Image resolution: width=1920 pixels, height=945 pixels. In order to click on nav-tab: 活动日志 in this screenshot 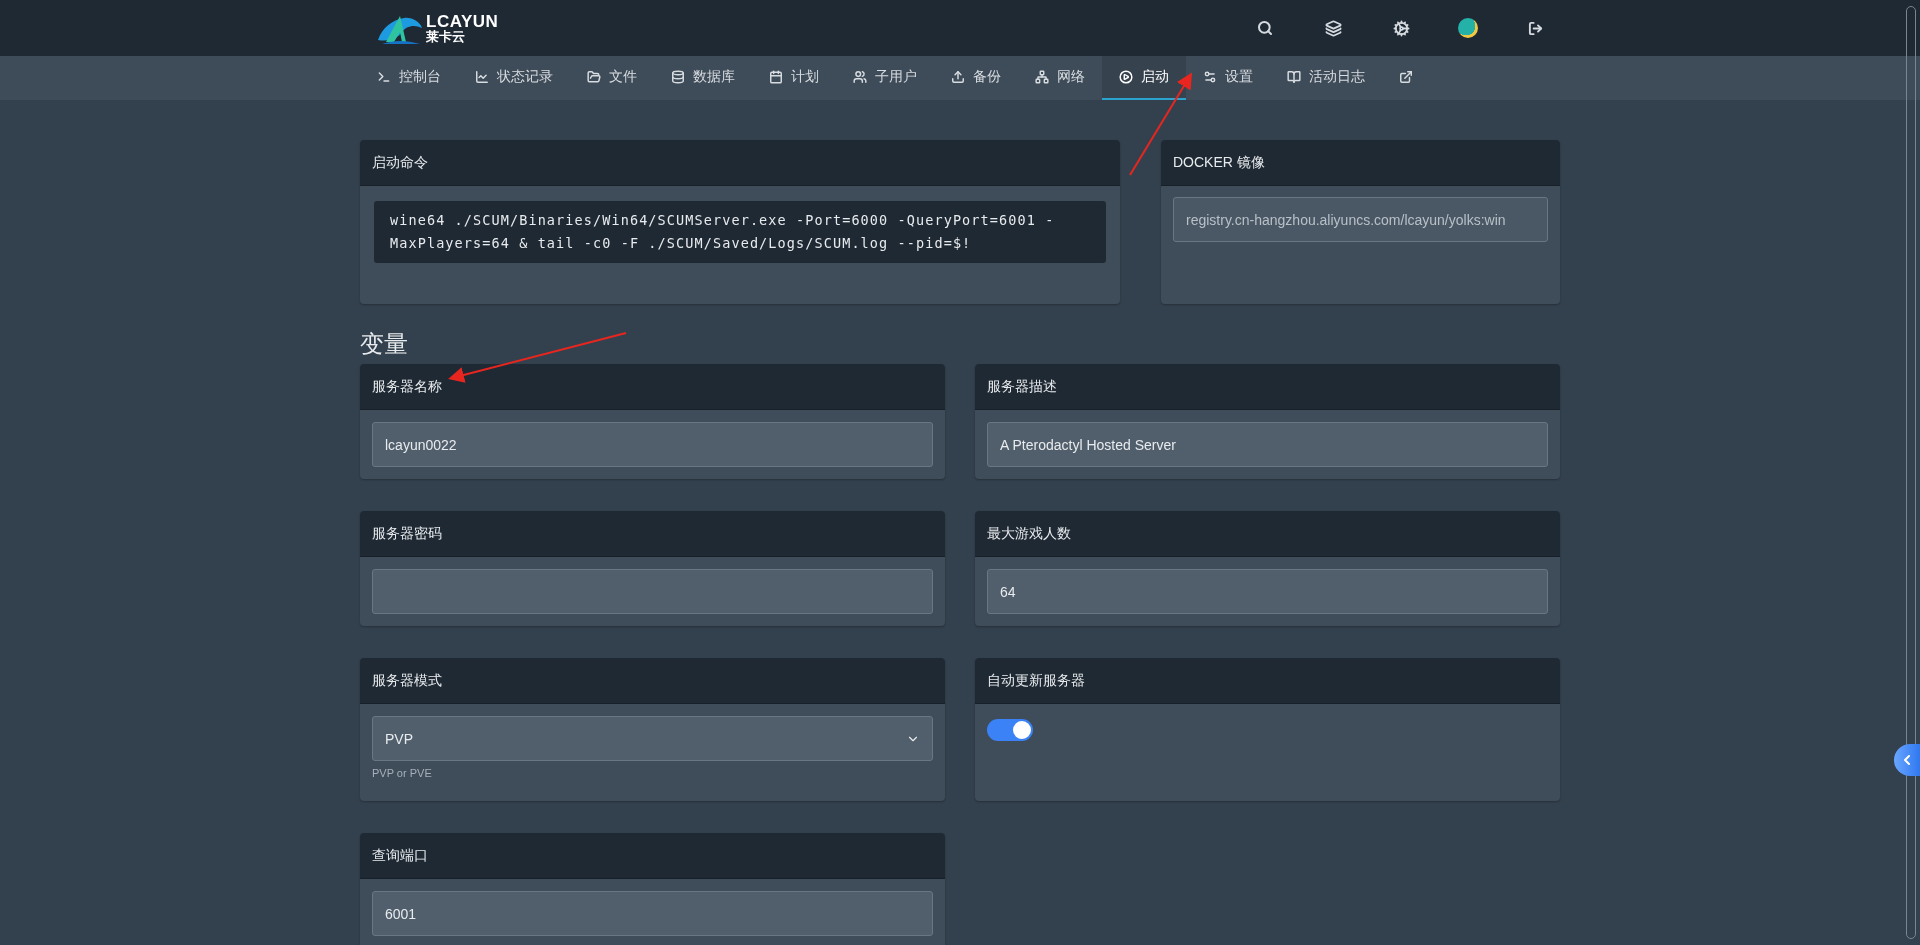, I will do `click(1326, 78)`.